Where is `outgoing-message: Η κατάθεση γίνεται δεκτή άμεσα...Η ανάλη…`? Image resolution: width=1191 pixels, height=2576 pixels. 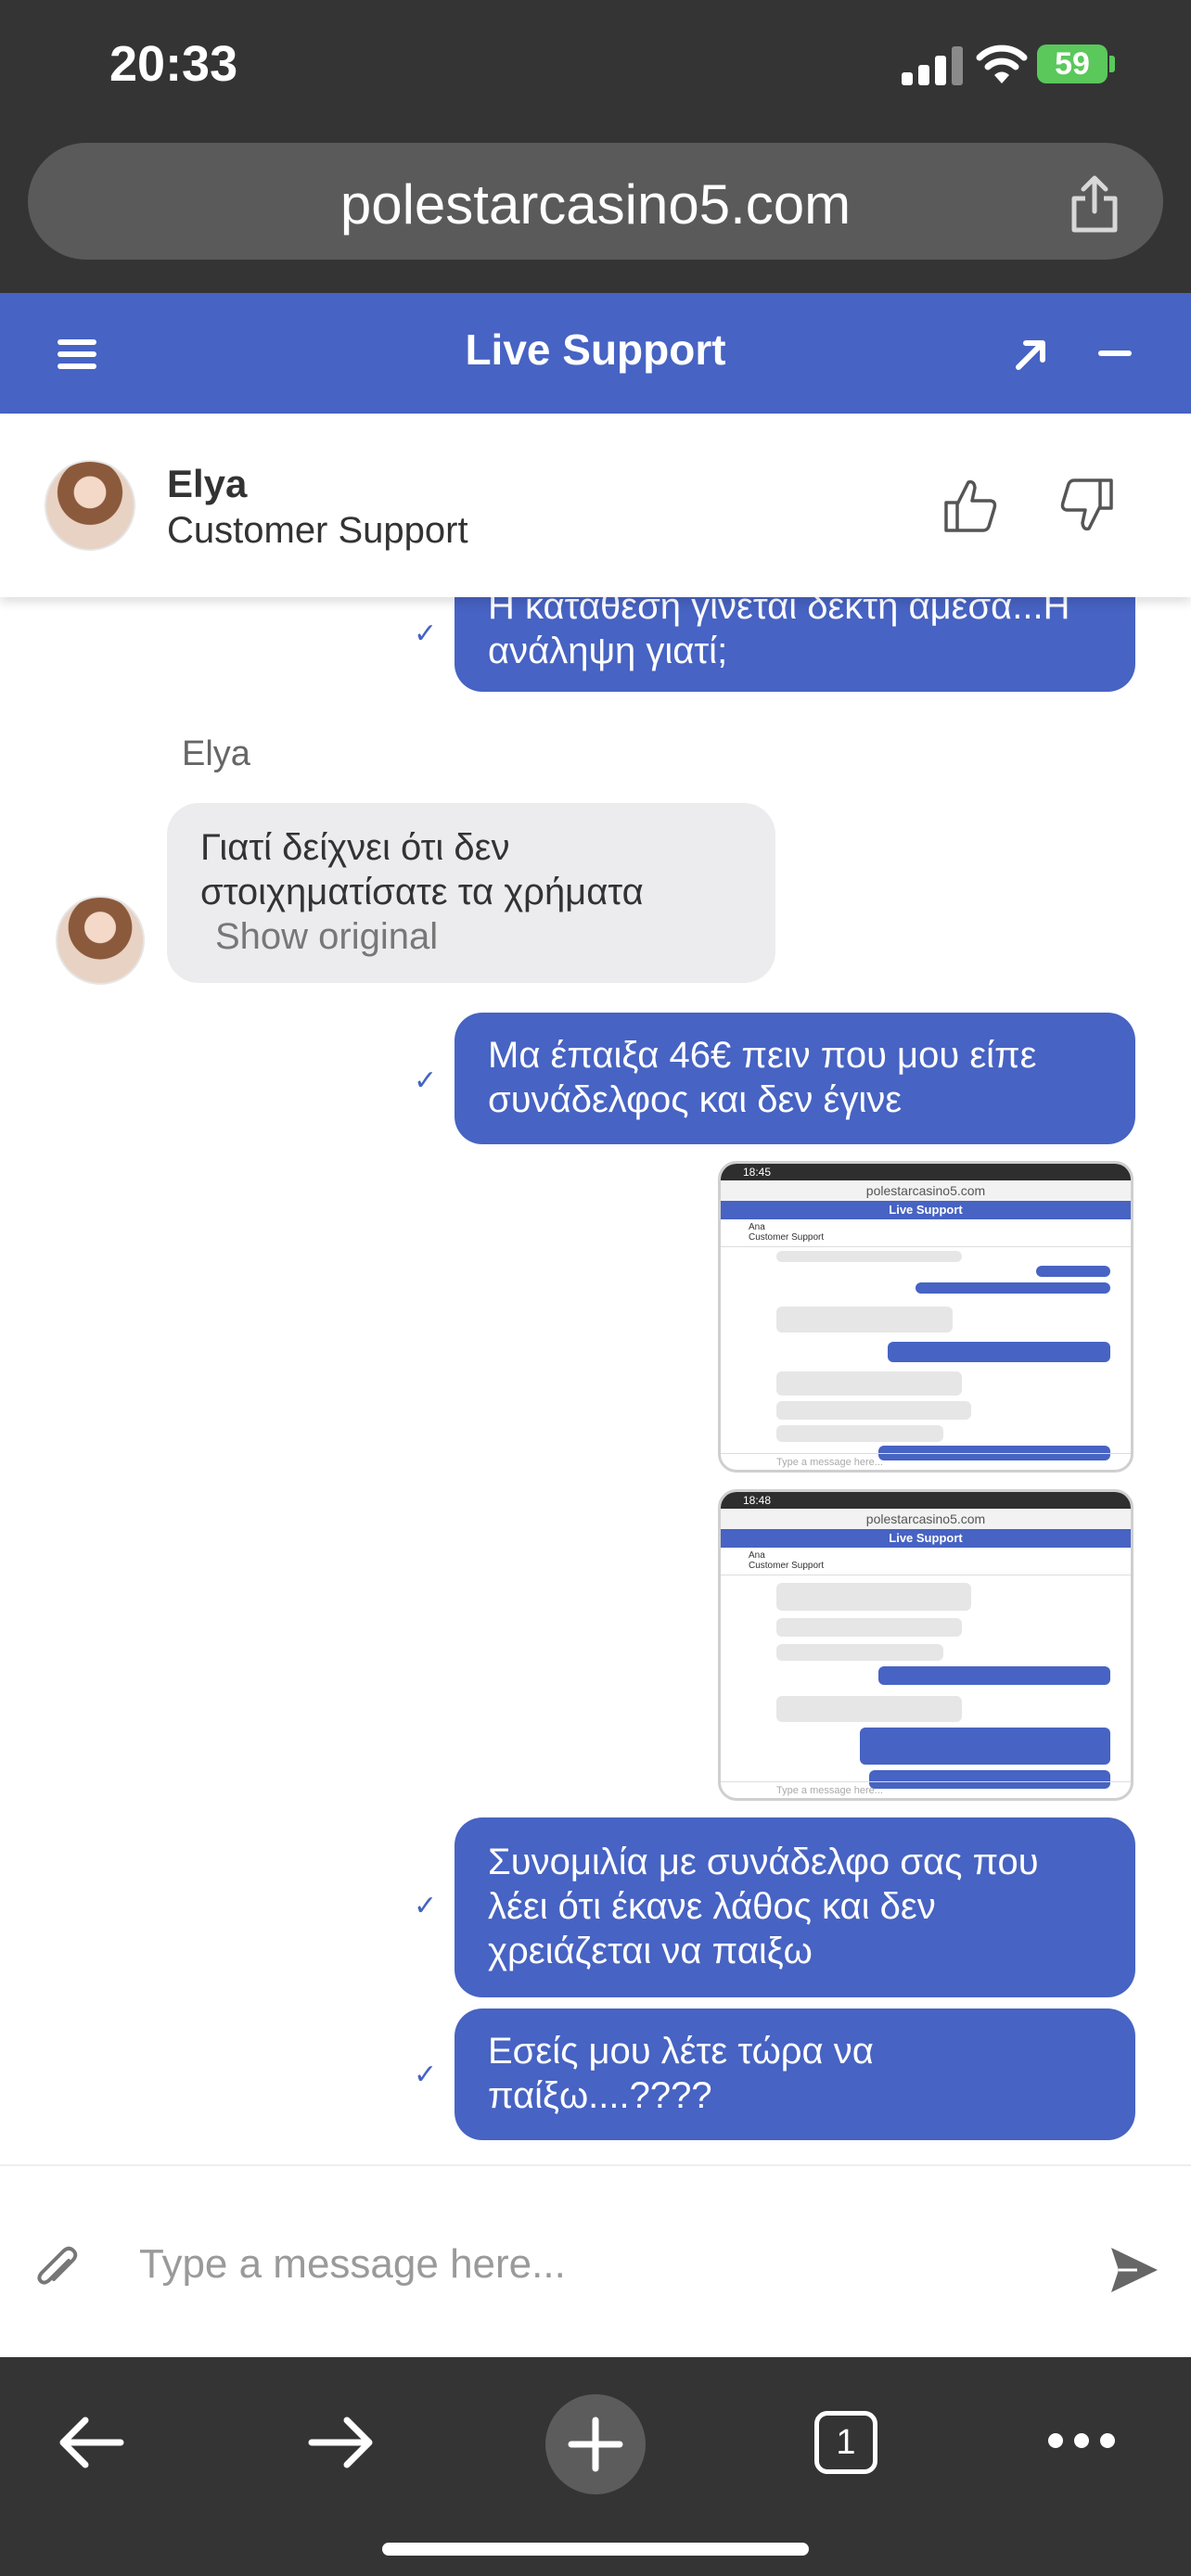 outgoing-message: Η κατάθεση γίνεται δεκτή άμεσα...Η ανάλη… is located at coordinates (795, 645).